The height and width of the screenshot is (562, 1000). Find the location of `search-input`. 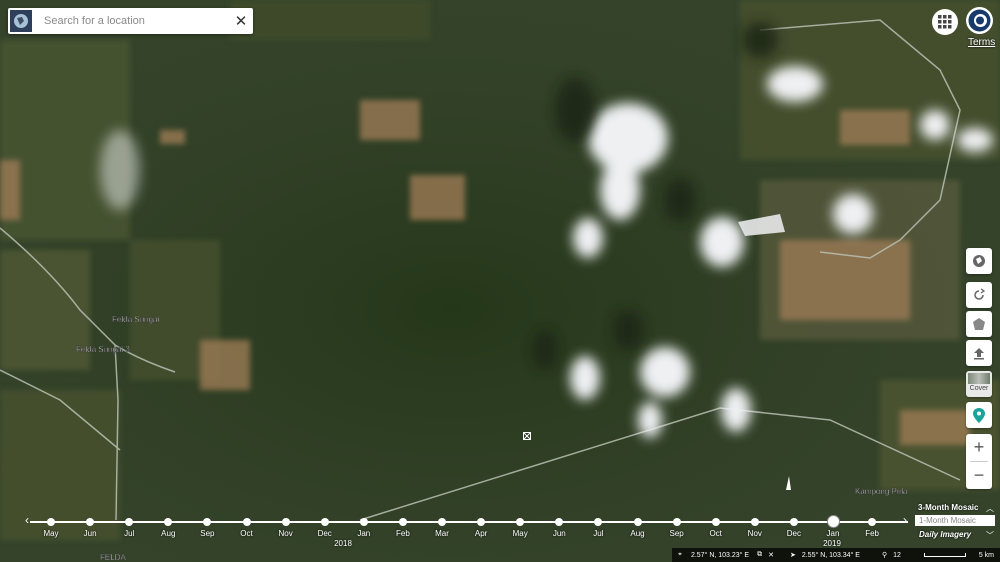

search-input is located at coordinates (131, 21).